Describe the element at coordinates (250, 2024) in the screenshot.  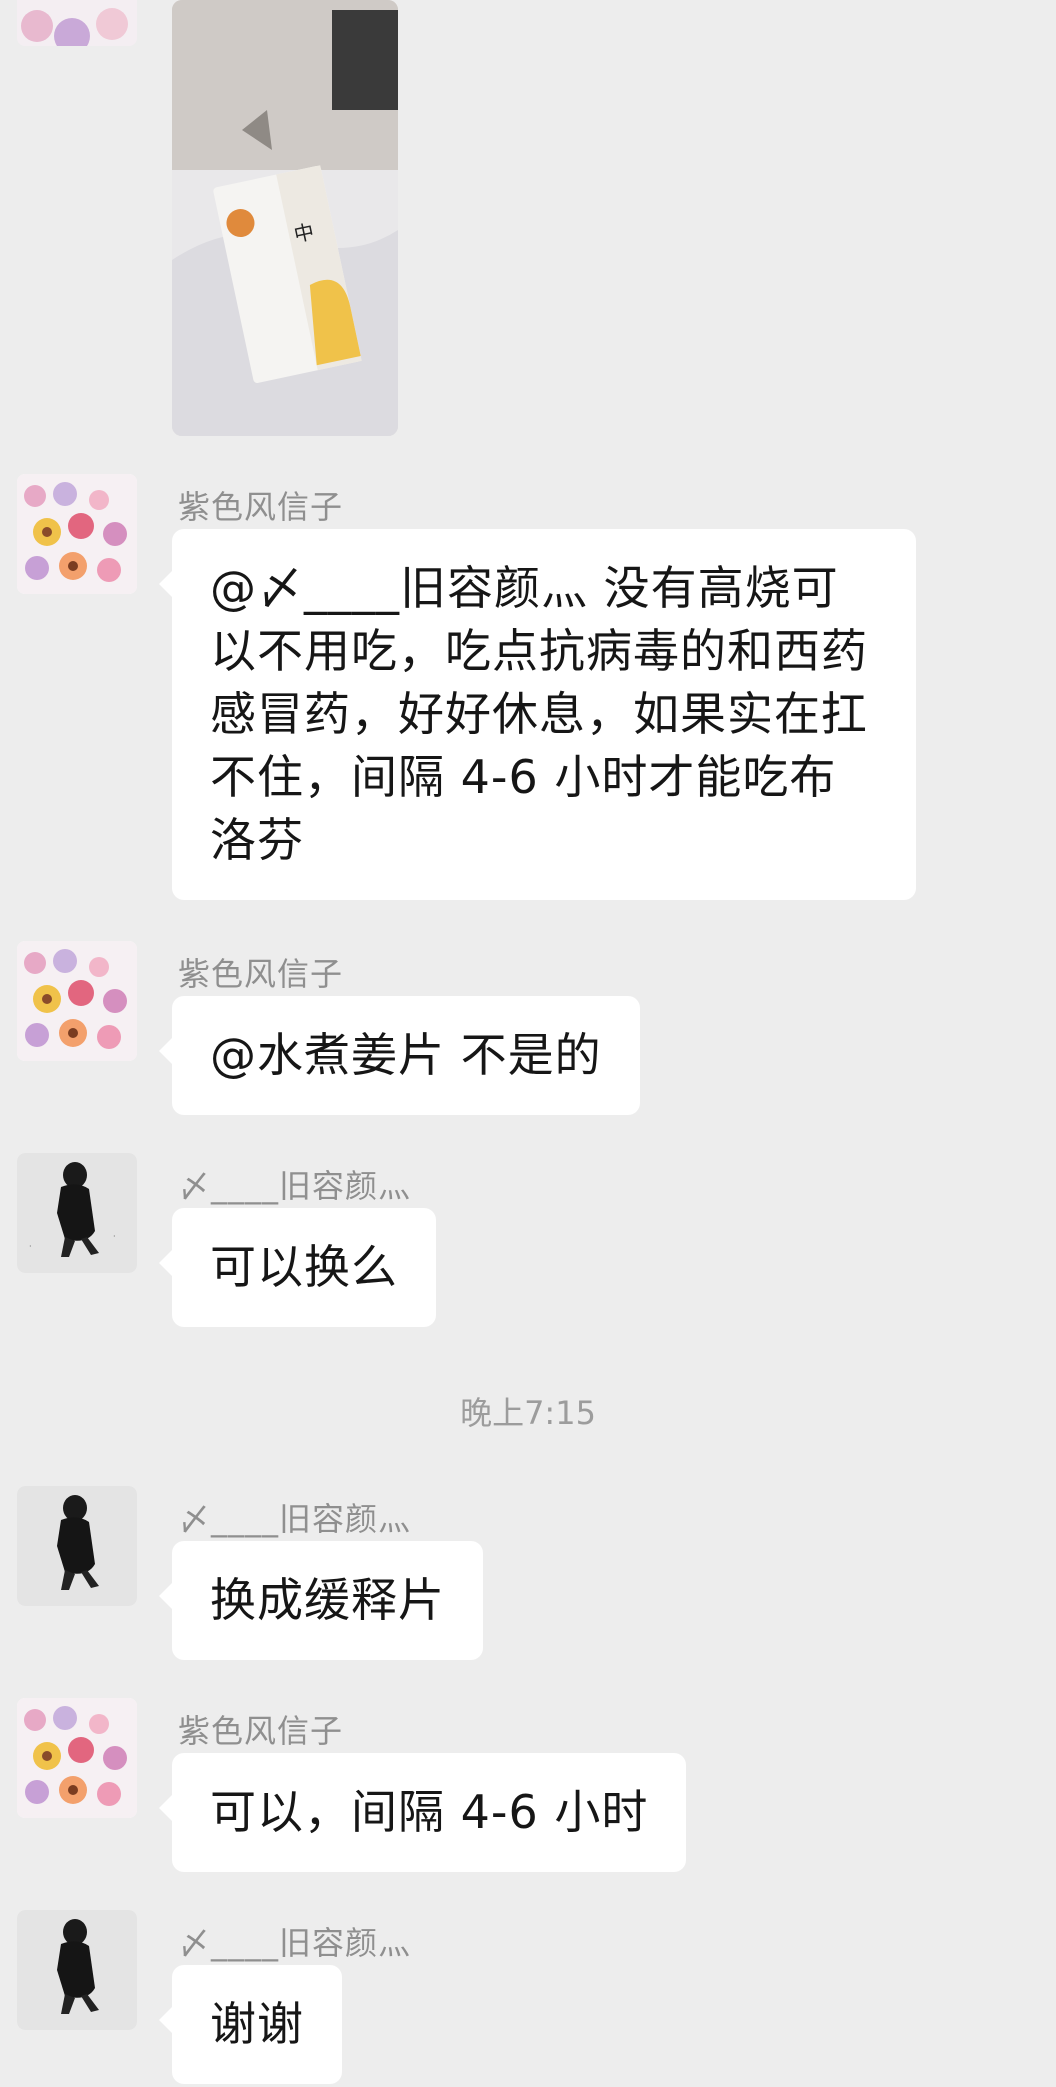
I see `message-bubble: 谢谢` at that location.